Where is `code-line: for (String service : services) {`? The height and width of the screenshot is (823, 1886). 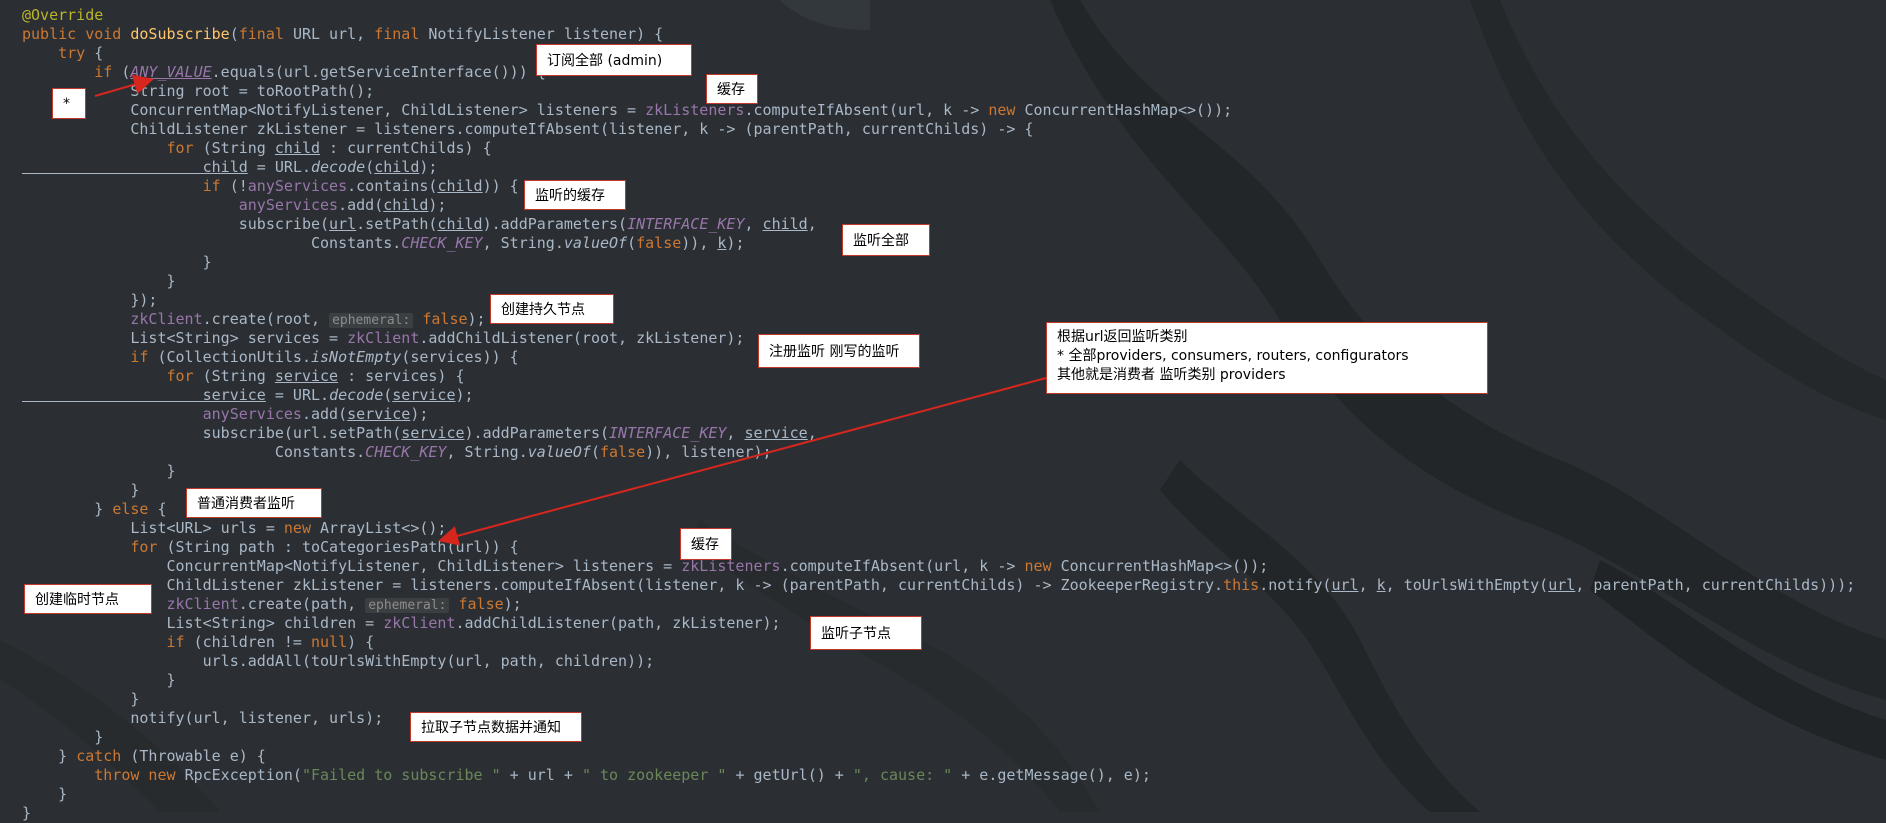
code-line: for (String service : services) { is located at coordinates (243, 376).